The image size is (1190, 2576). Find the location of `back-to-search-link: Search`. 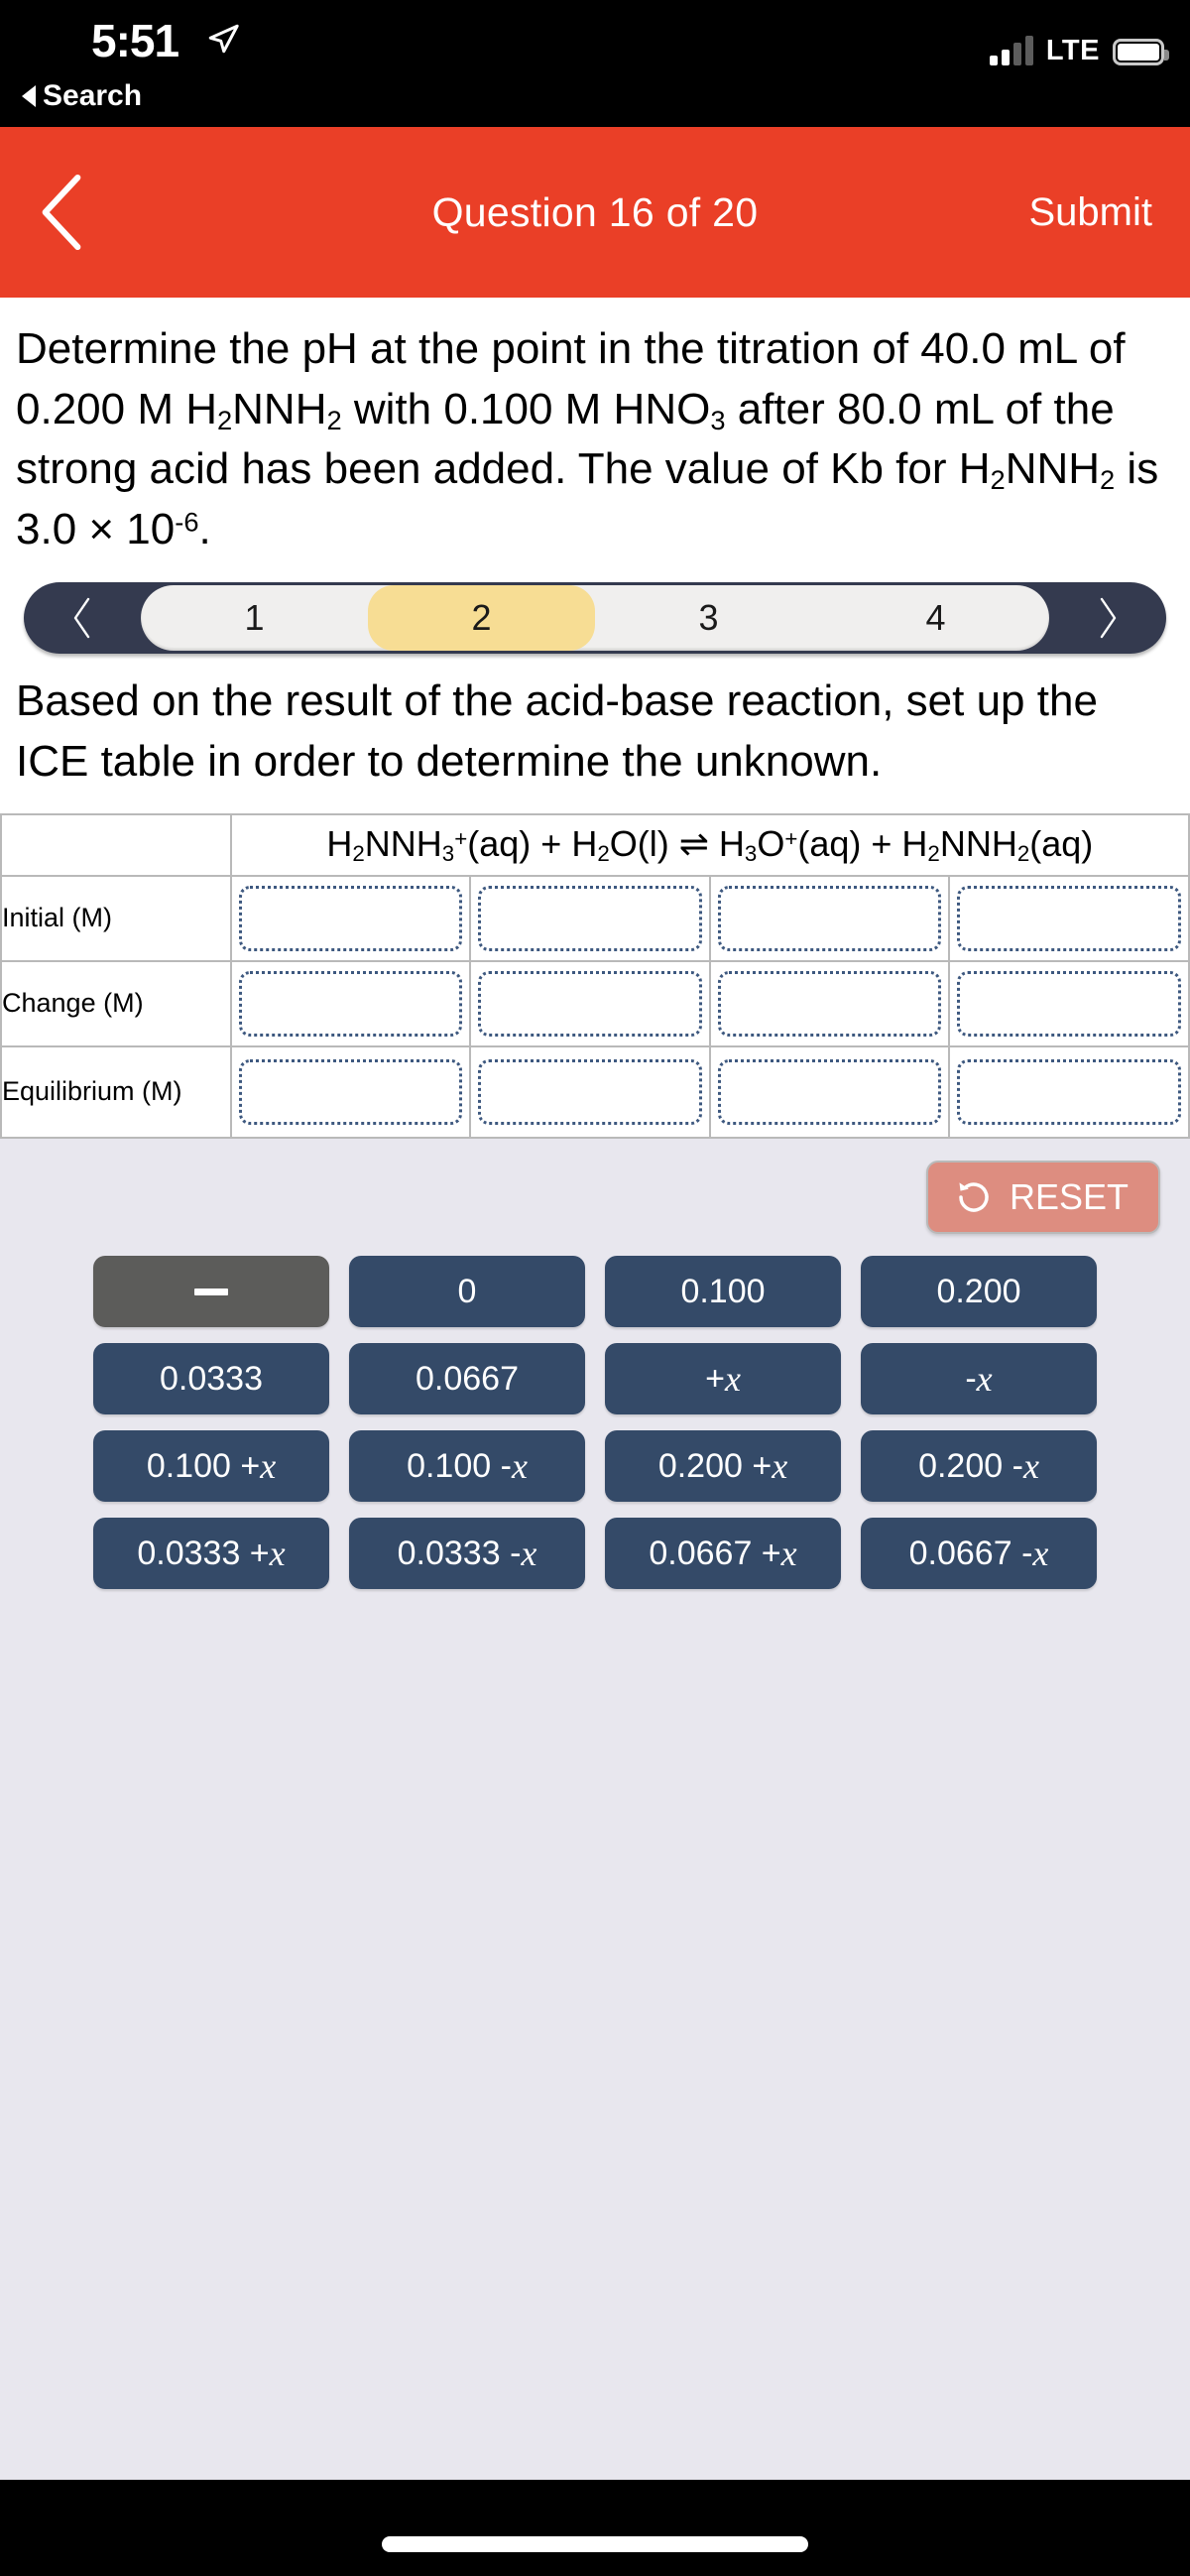

back-to-search-link: Search is located at coordinates (82, 96).